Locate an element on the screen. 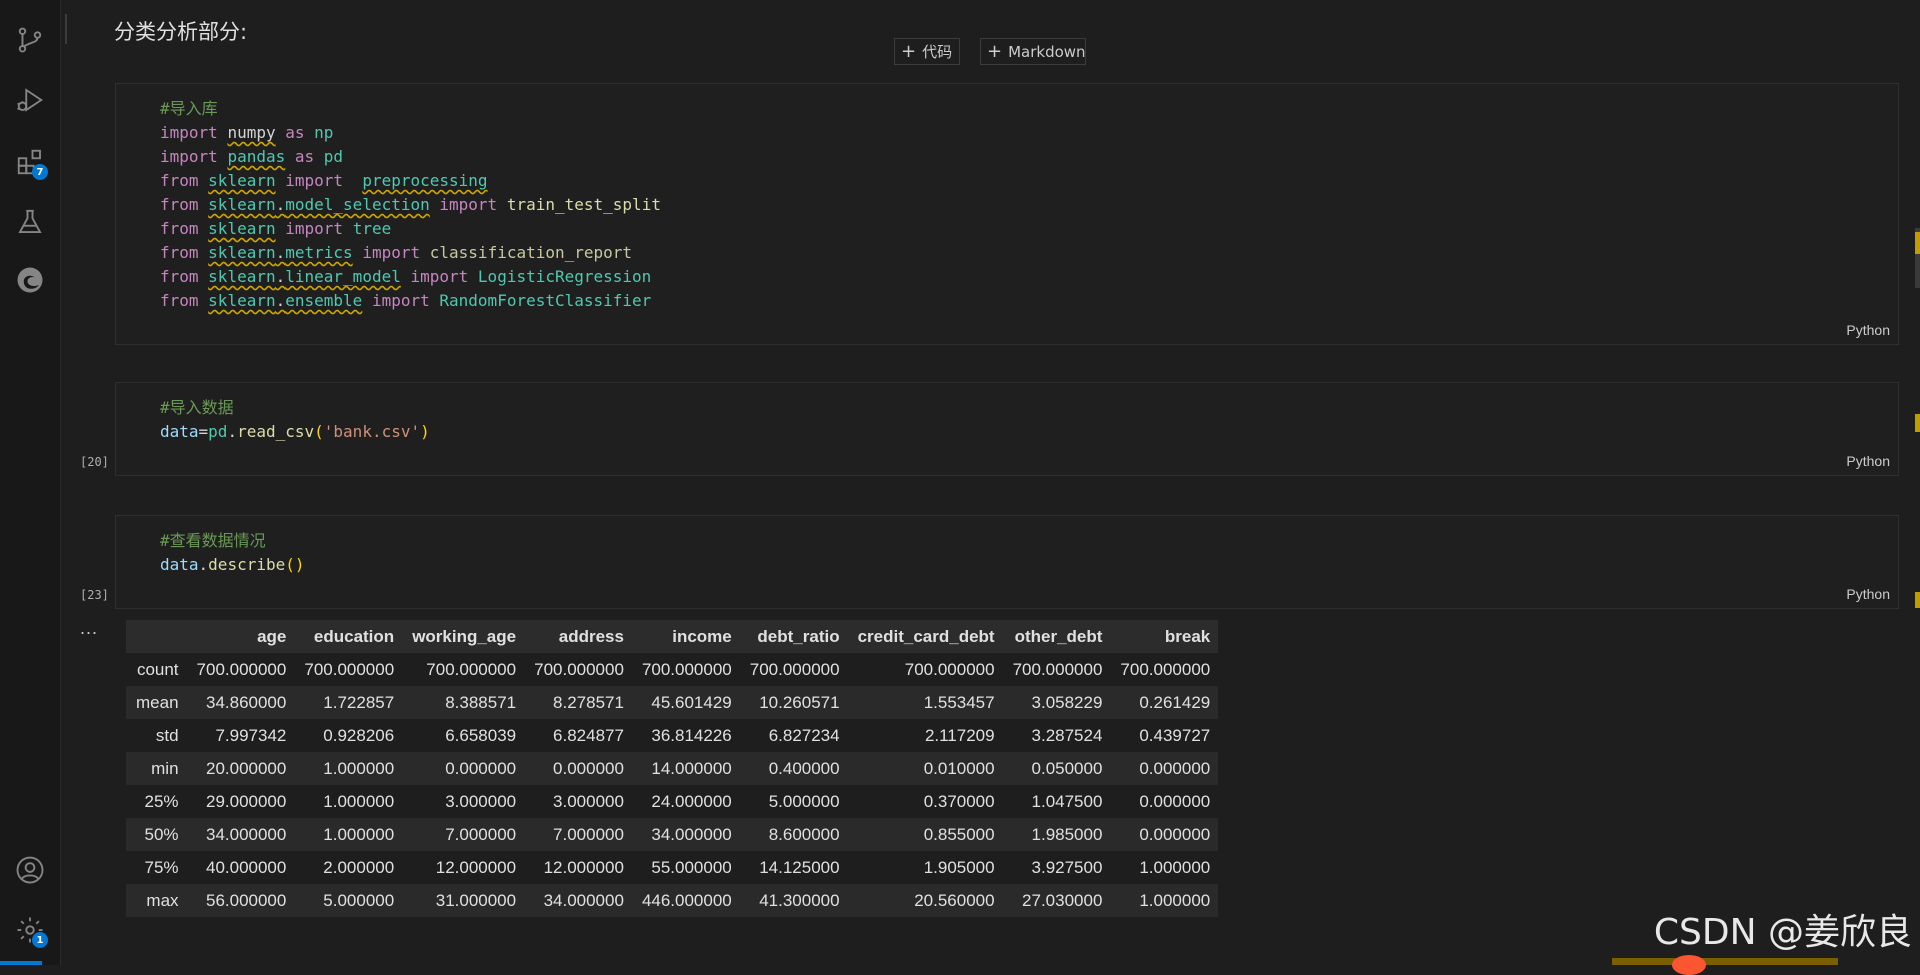  code-token: linear_model is located at coordinates (343, 276).